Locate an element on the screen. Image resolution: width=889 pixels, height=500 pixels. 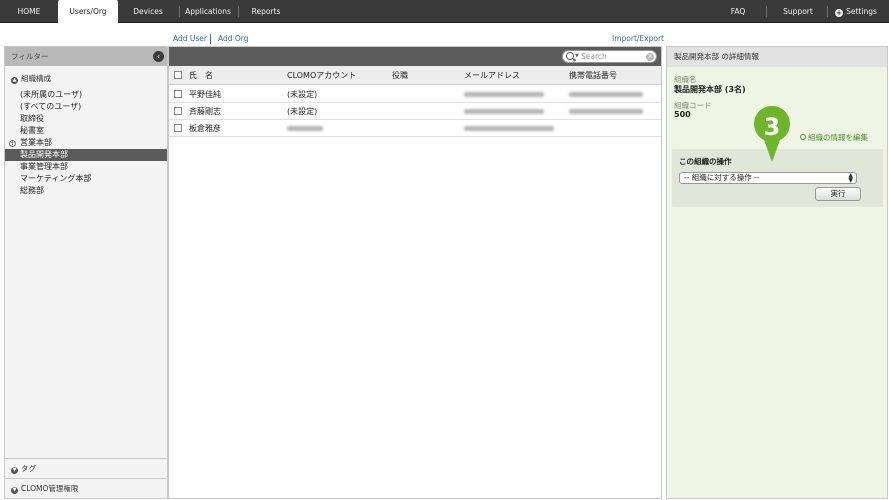
tag-section-label: タグ is located at coordinates (28, 468).